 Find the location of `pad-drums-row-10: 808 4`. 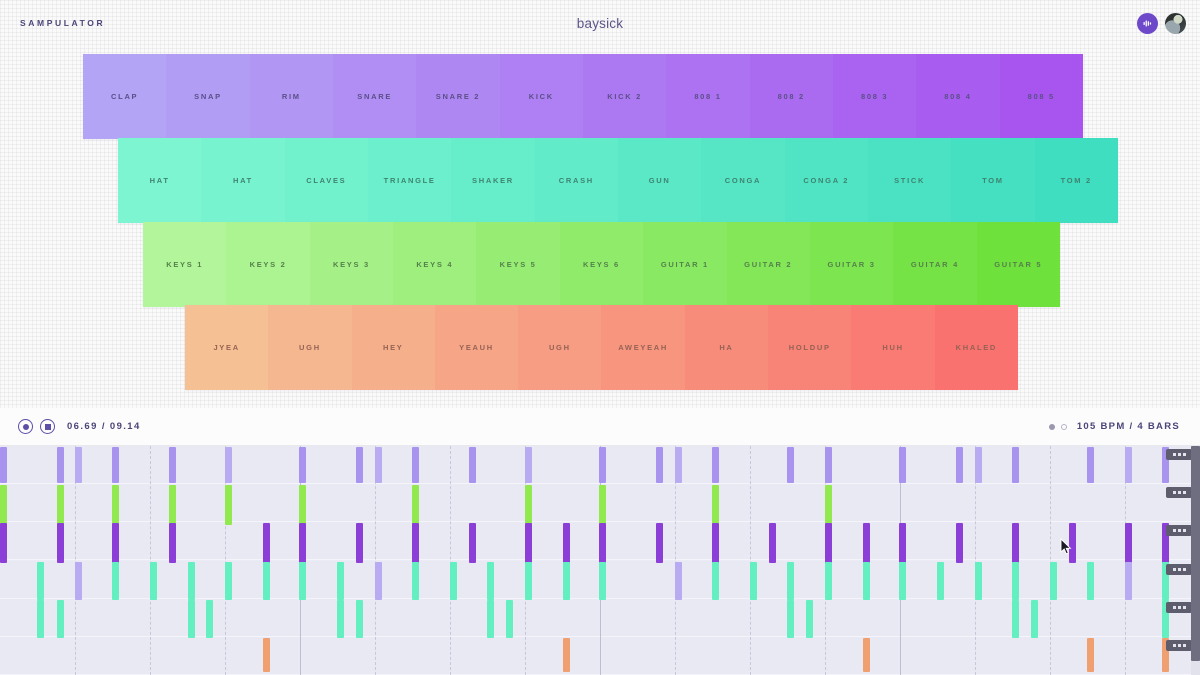

pad-drums-row-10: 808 4 is located at coordinates (958, 96).